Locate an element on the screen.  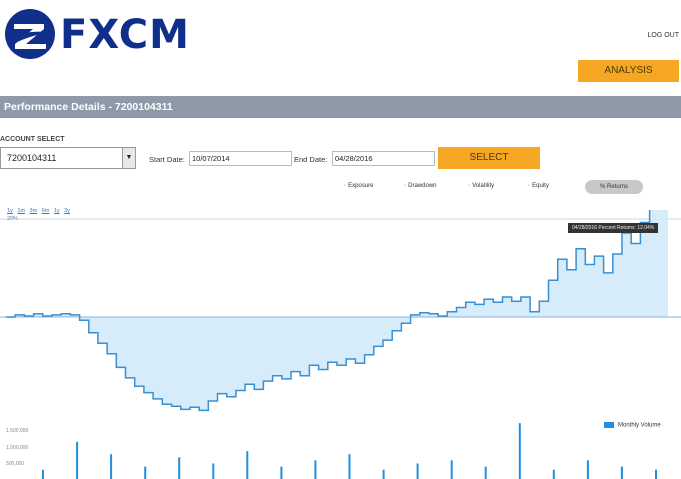
account-select-value: 7200104311 is located at coordinates (32, 158).